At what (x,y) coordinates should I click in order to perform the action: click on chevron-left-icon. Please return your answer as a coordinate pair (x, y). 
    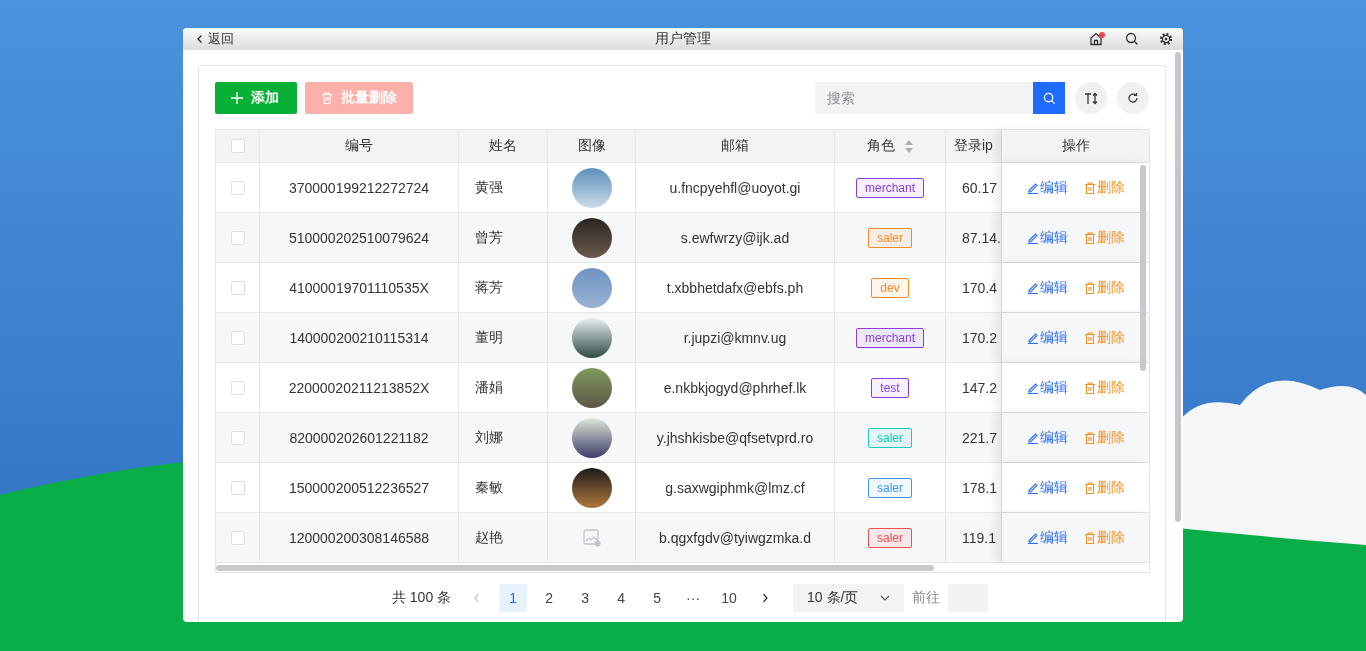
    Looking at the image, I should click on (200, 39).